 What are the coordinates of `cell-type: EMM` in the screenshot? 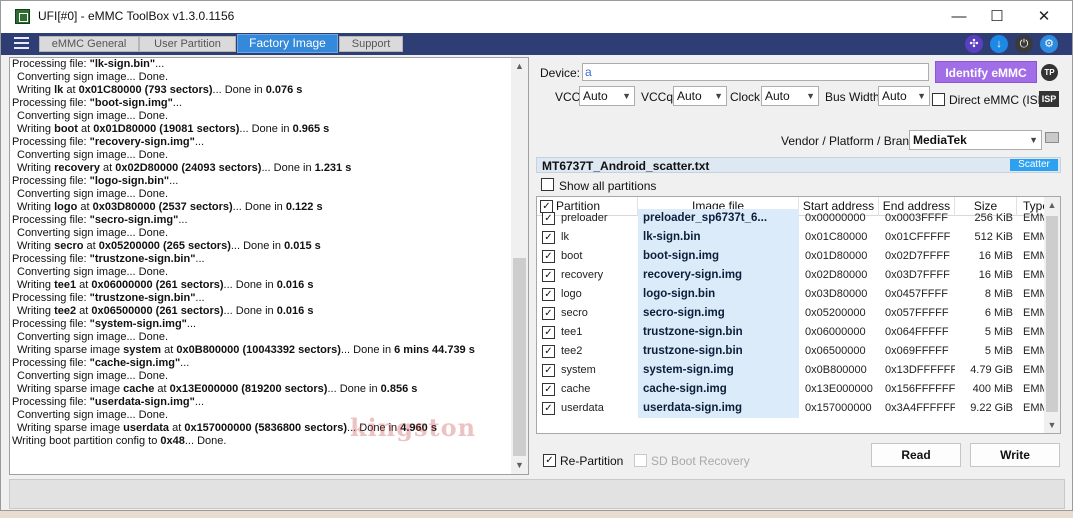 It's located at (1035, 370).